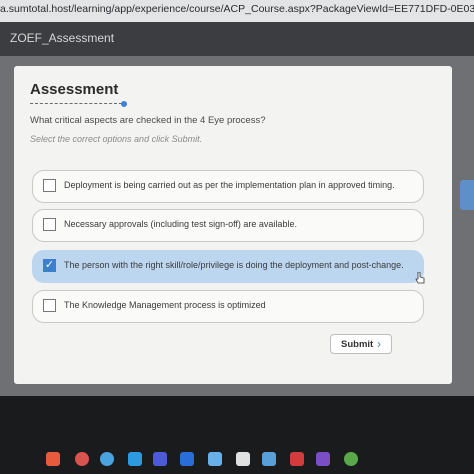  Describe the element at coordinates (243, 459) in the screenshot. I see `store-icon` at that location.